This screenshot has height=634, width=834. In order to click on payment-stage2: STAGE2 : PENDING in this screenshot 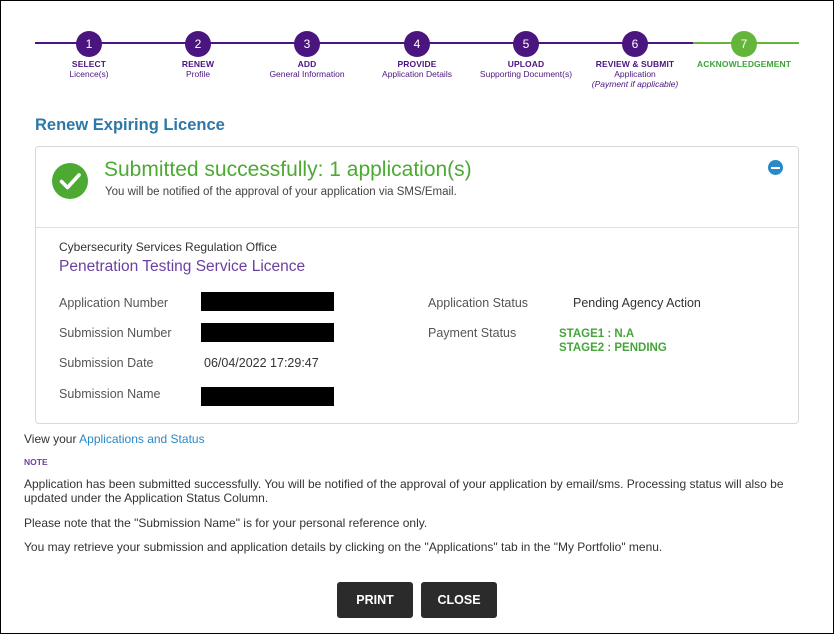, I will do `click(613, 348)`.